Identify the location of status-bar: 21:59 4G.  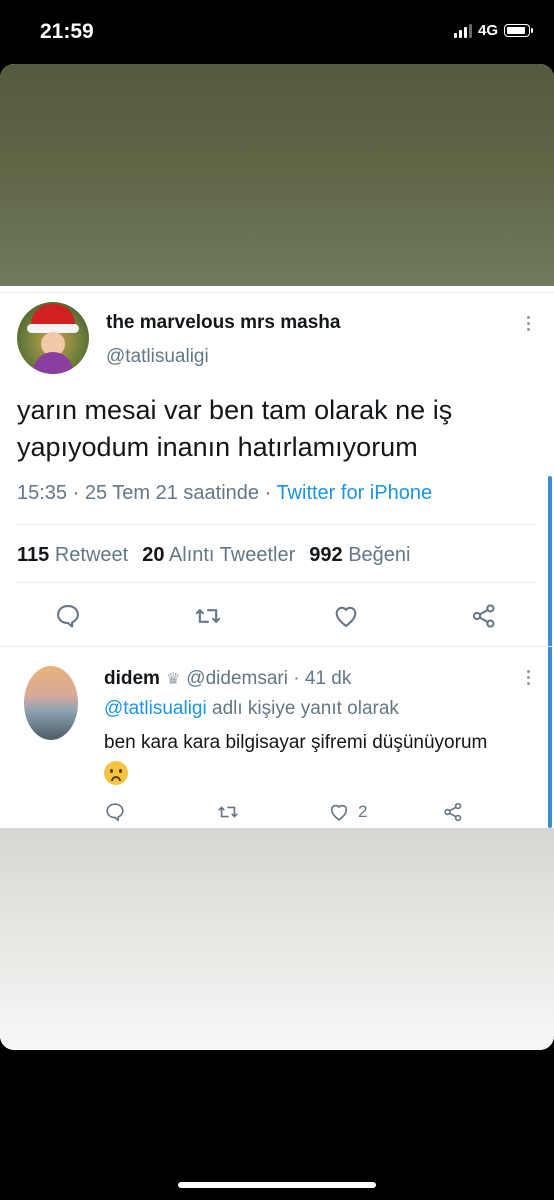
(277, 32).